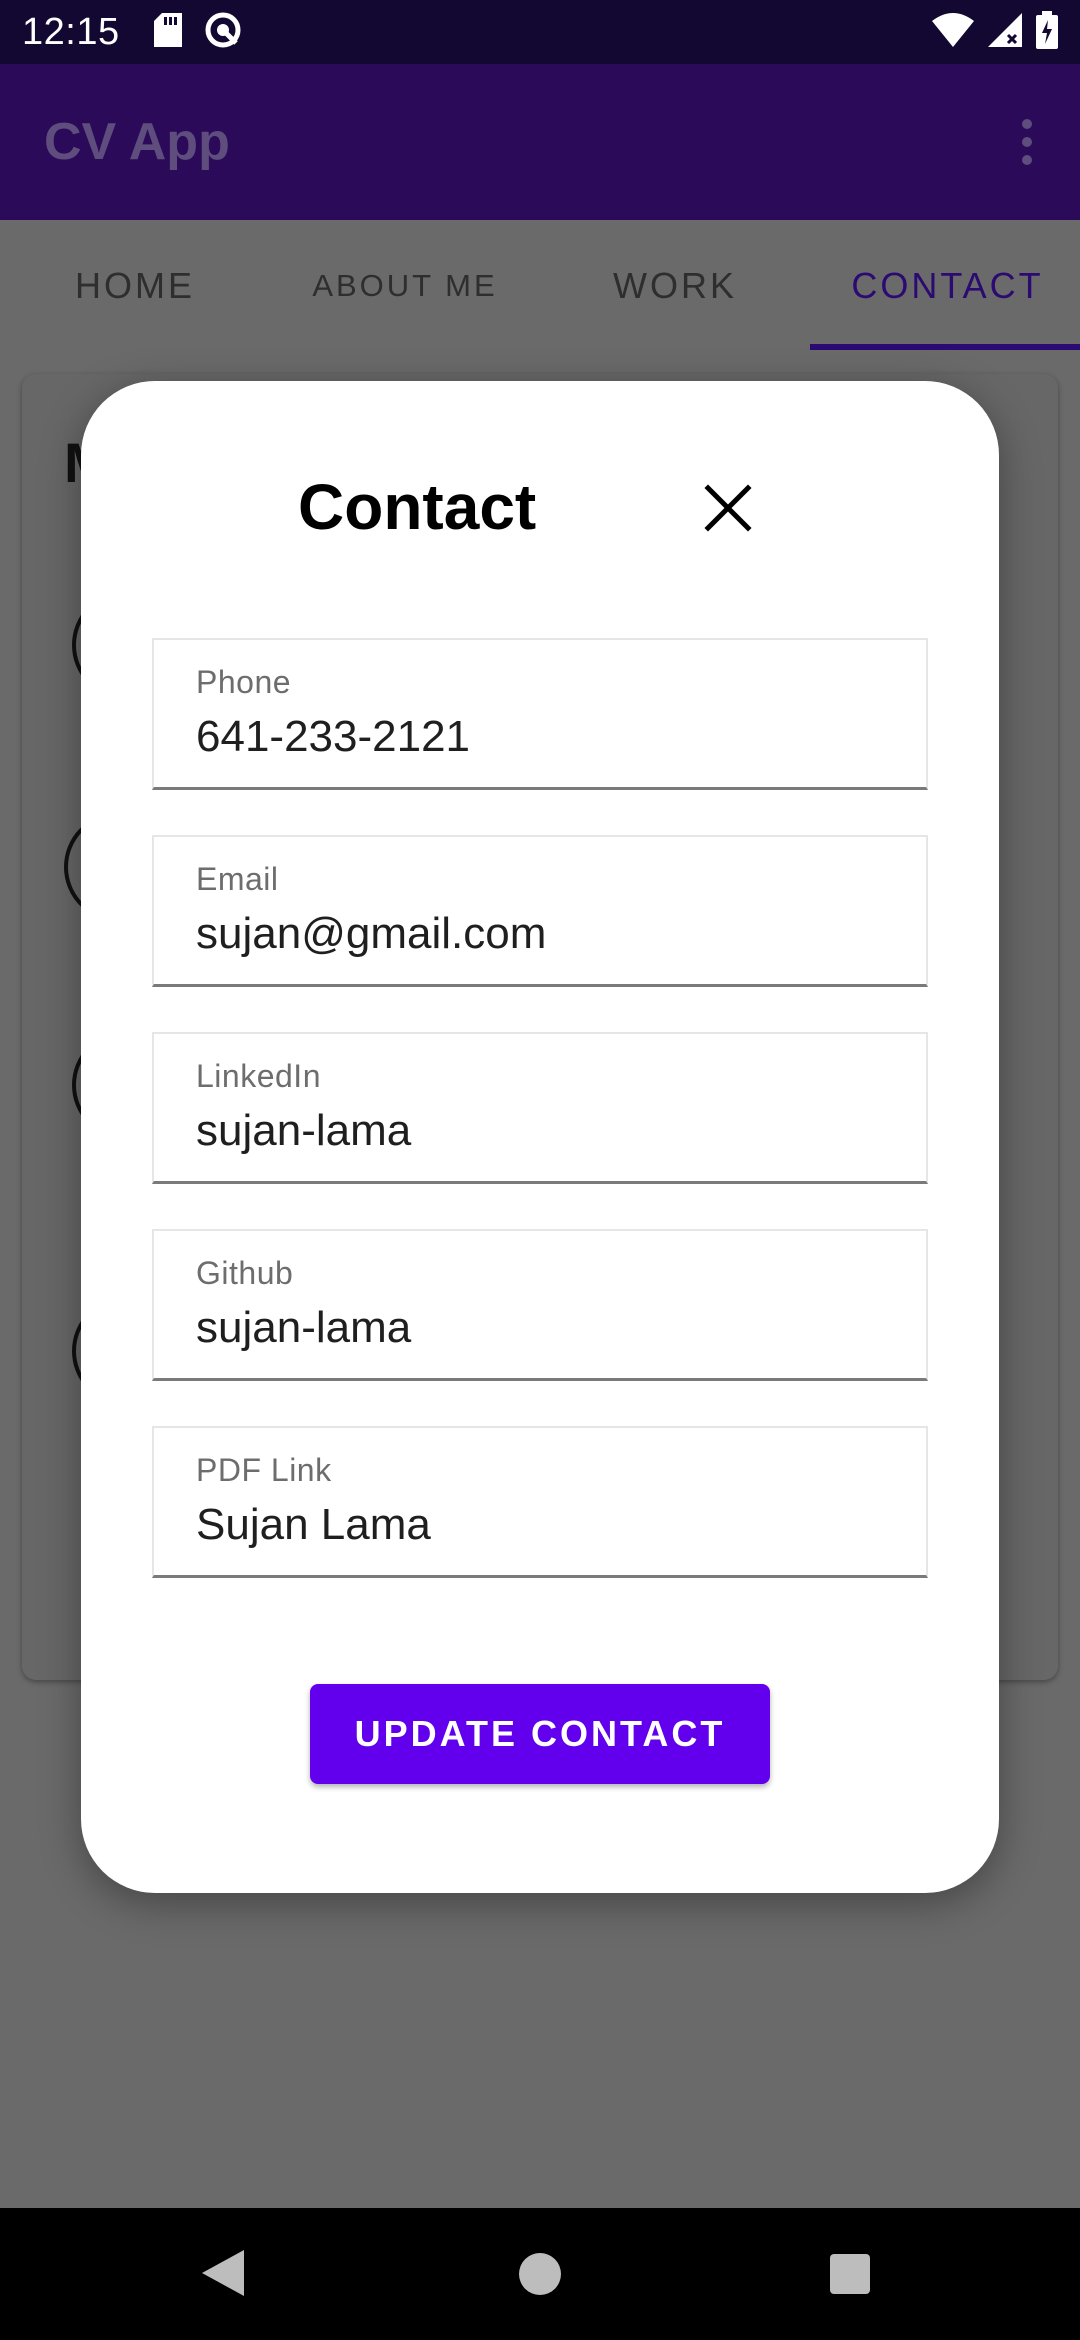 This screenshot has width=1080, height=2340. Describe the element at coordinates (945, 347) in the screenshot. I see `tab-indicator` at that location.